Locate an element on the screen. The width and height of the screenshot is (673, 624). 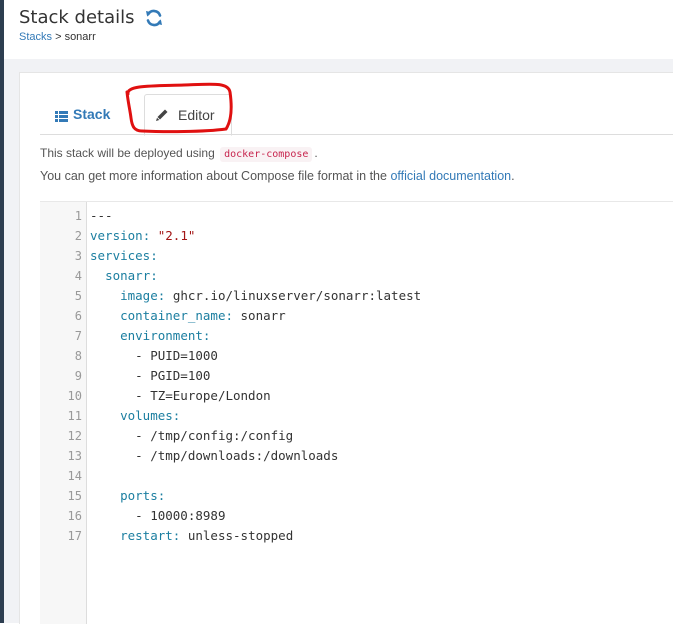
code-line: 12 - /tmp/config:/config is located at coordinates (356, 436).